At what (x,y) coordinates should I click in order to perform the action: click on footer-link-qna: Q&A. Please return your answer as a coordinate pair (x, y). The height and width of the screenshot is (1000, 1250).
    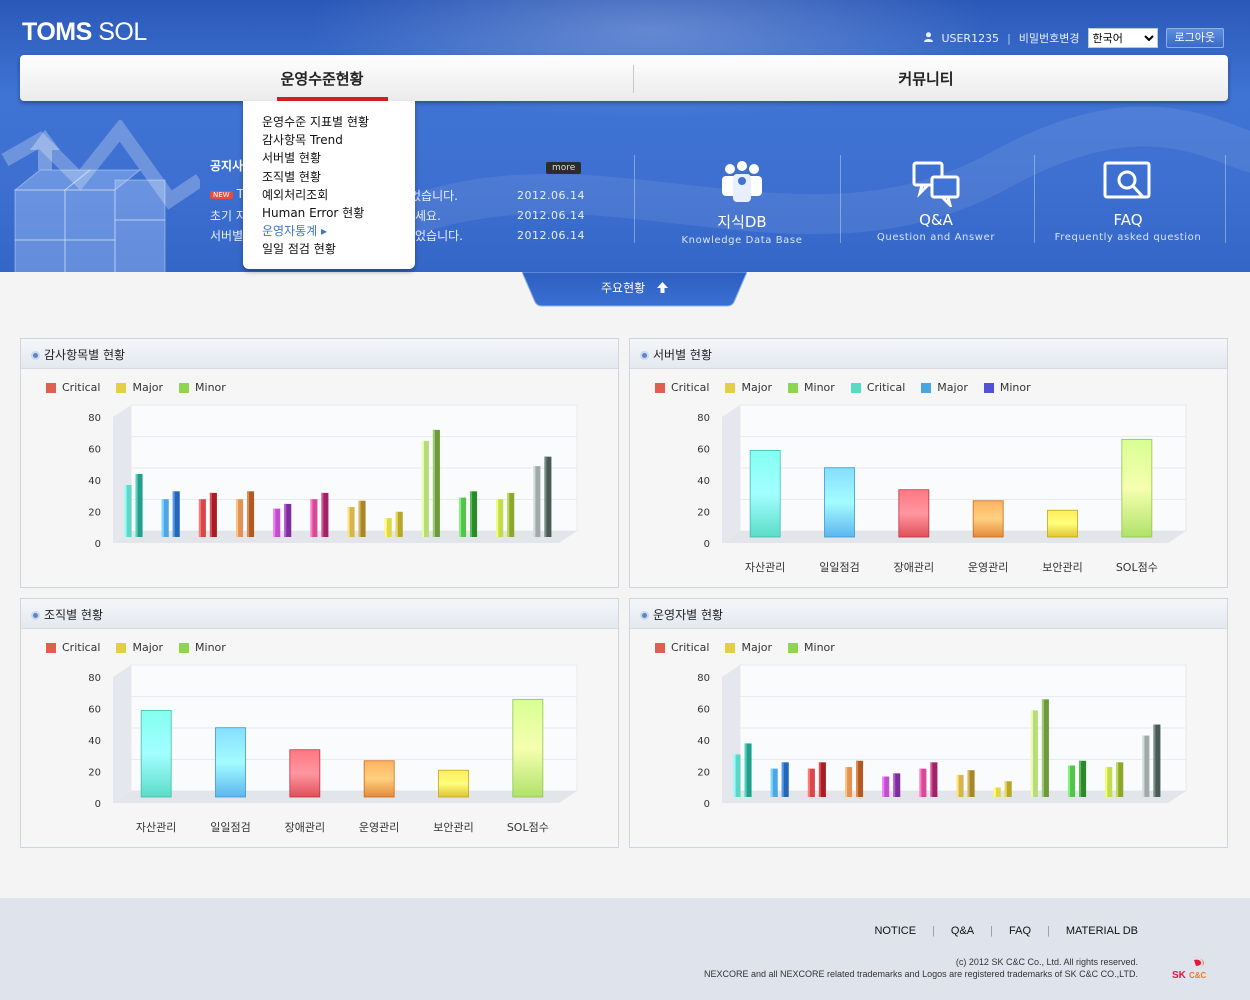
    Looking at the image, I should click on (962, 931).